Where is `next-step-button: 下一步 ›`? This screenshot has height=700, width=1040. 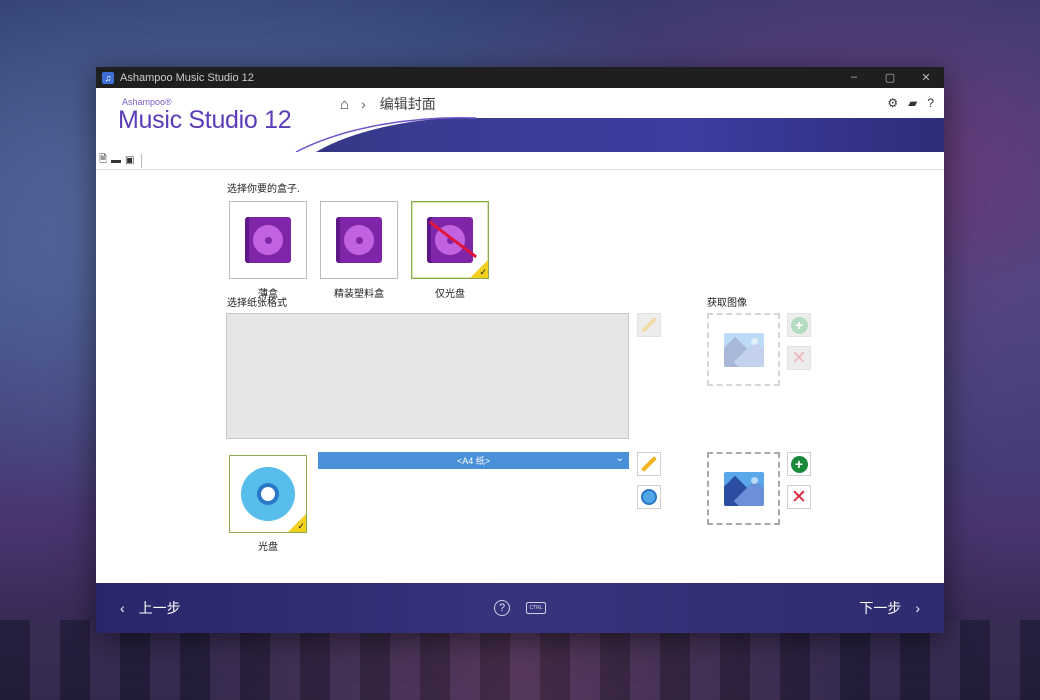 next-step-button: 下一步 › is located at coordinates (889, 608).